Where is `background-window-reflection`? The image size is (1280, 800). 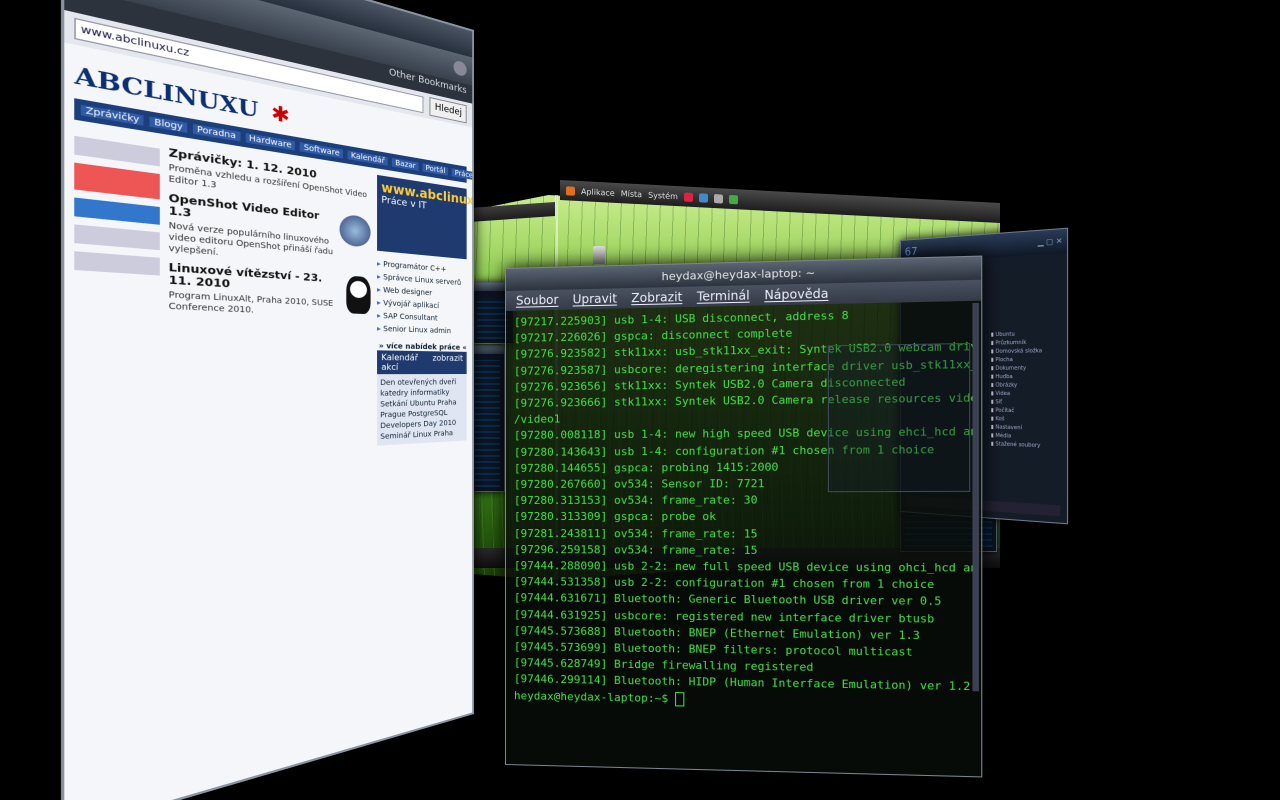
background-window-reflection is located at coordinates (899, 417).